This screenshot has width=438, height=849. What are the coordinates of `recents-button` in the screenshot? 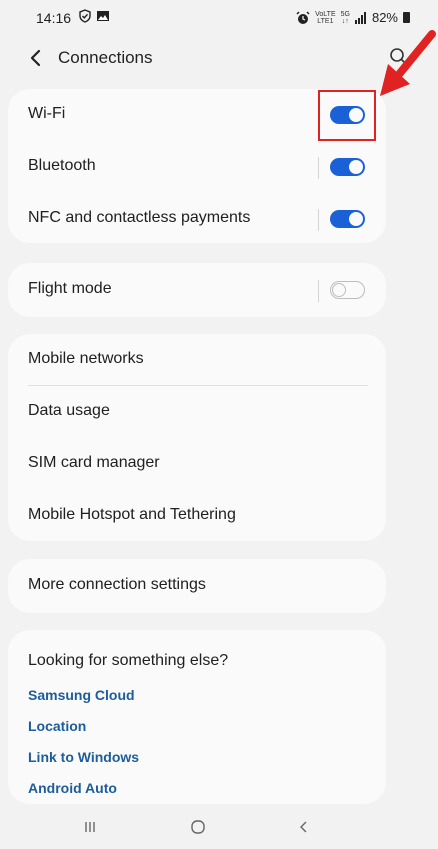 It's located at (90, 827).